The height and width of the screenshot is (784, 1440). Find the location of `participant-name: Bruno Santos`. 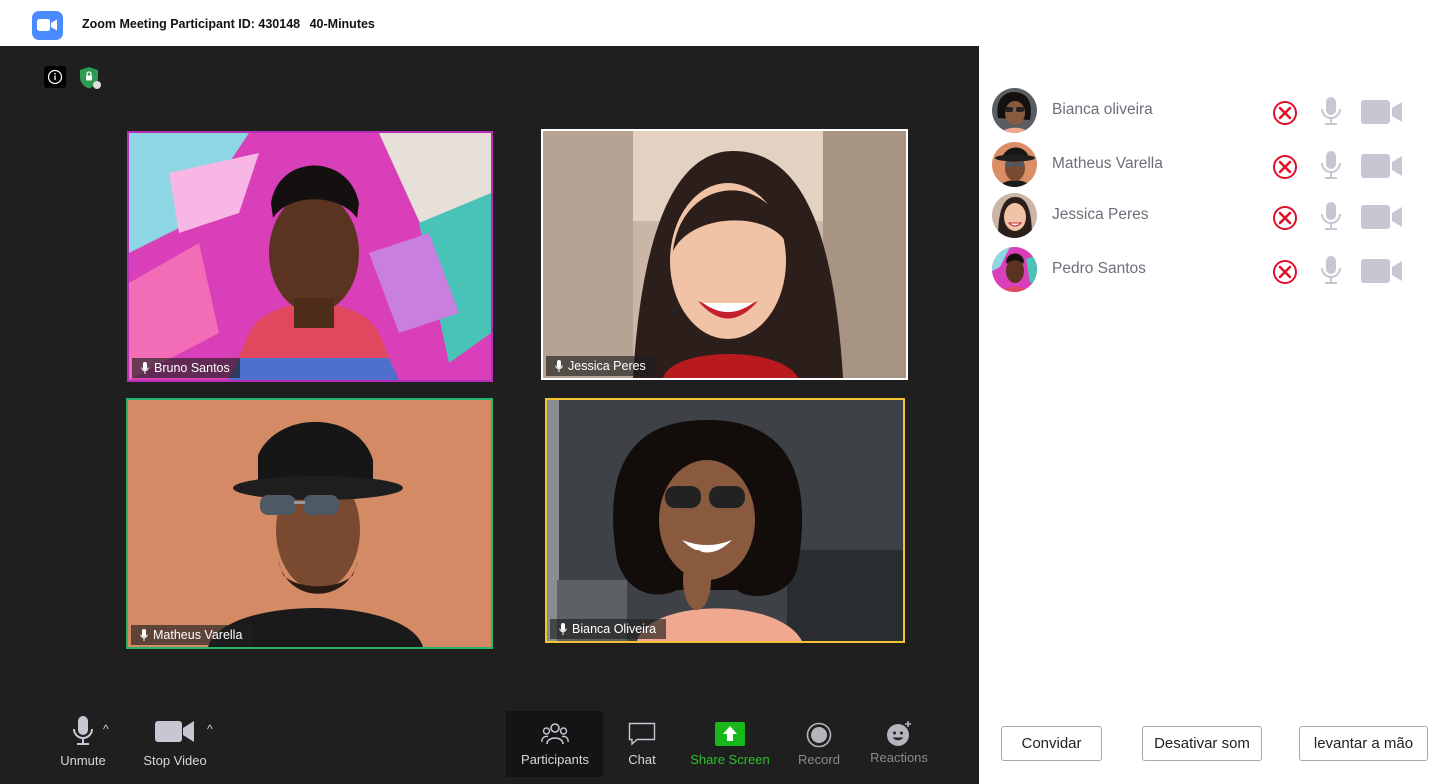

participant-name: Bruno Santos is located at coordinates (192, 368).